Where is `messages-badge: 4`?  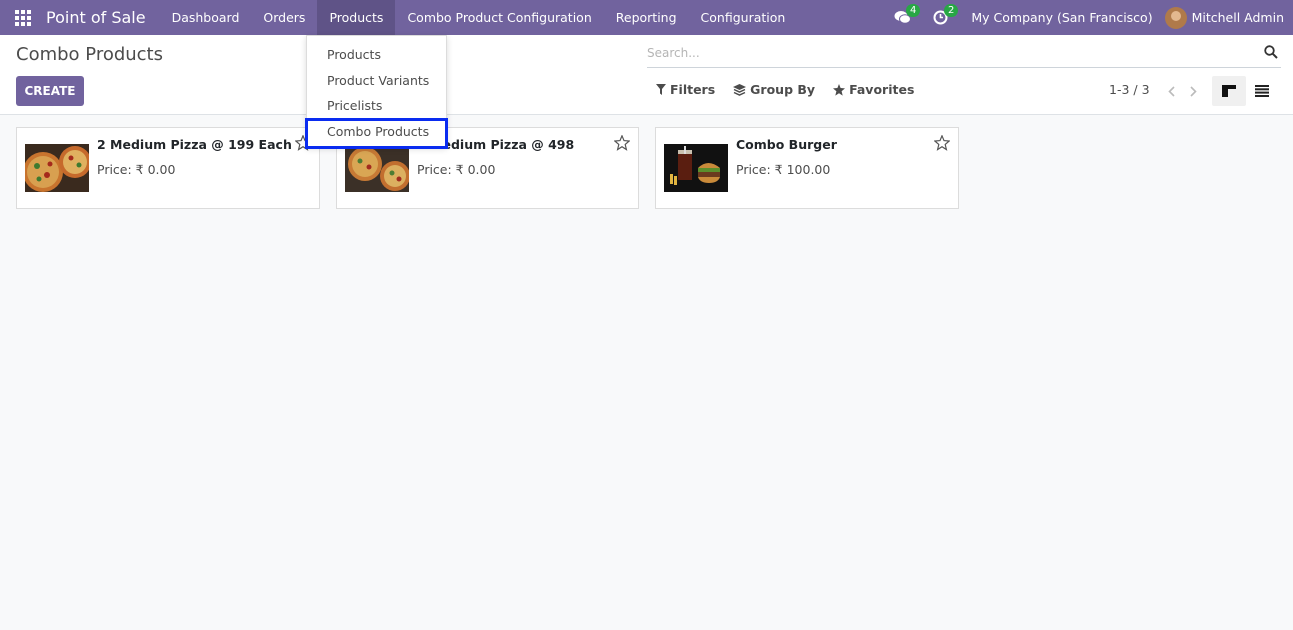 messages-badge: 4 is located at coordinates (913, 10).